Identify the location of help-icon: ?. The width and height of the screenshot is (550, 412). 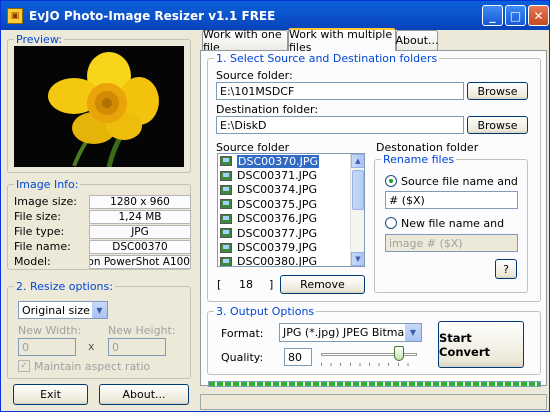
(506, 269).